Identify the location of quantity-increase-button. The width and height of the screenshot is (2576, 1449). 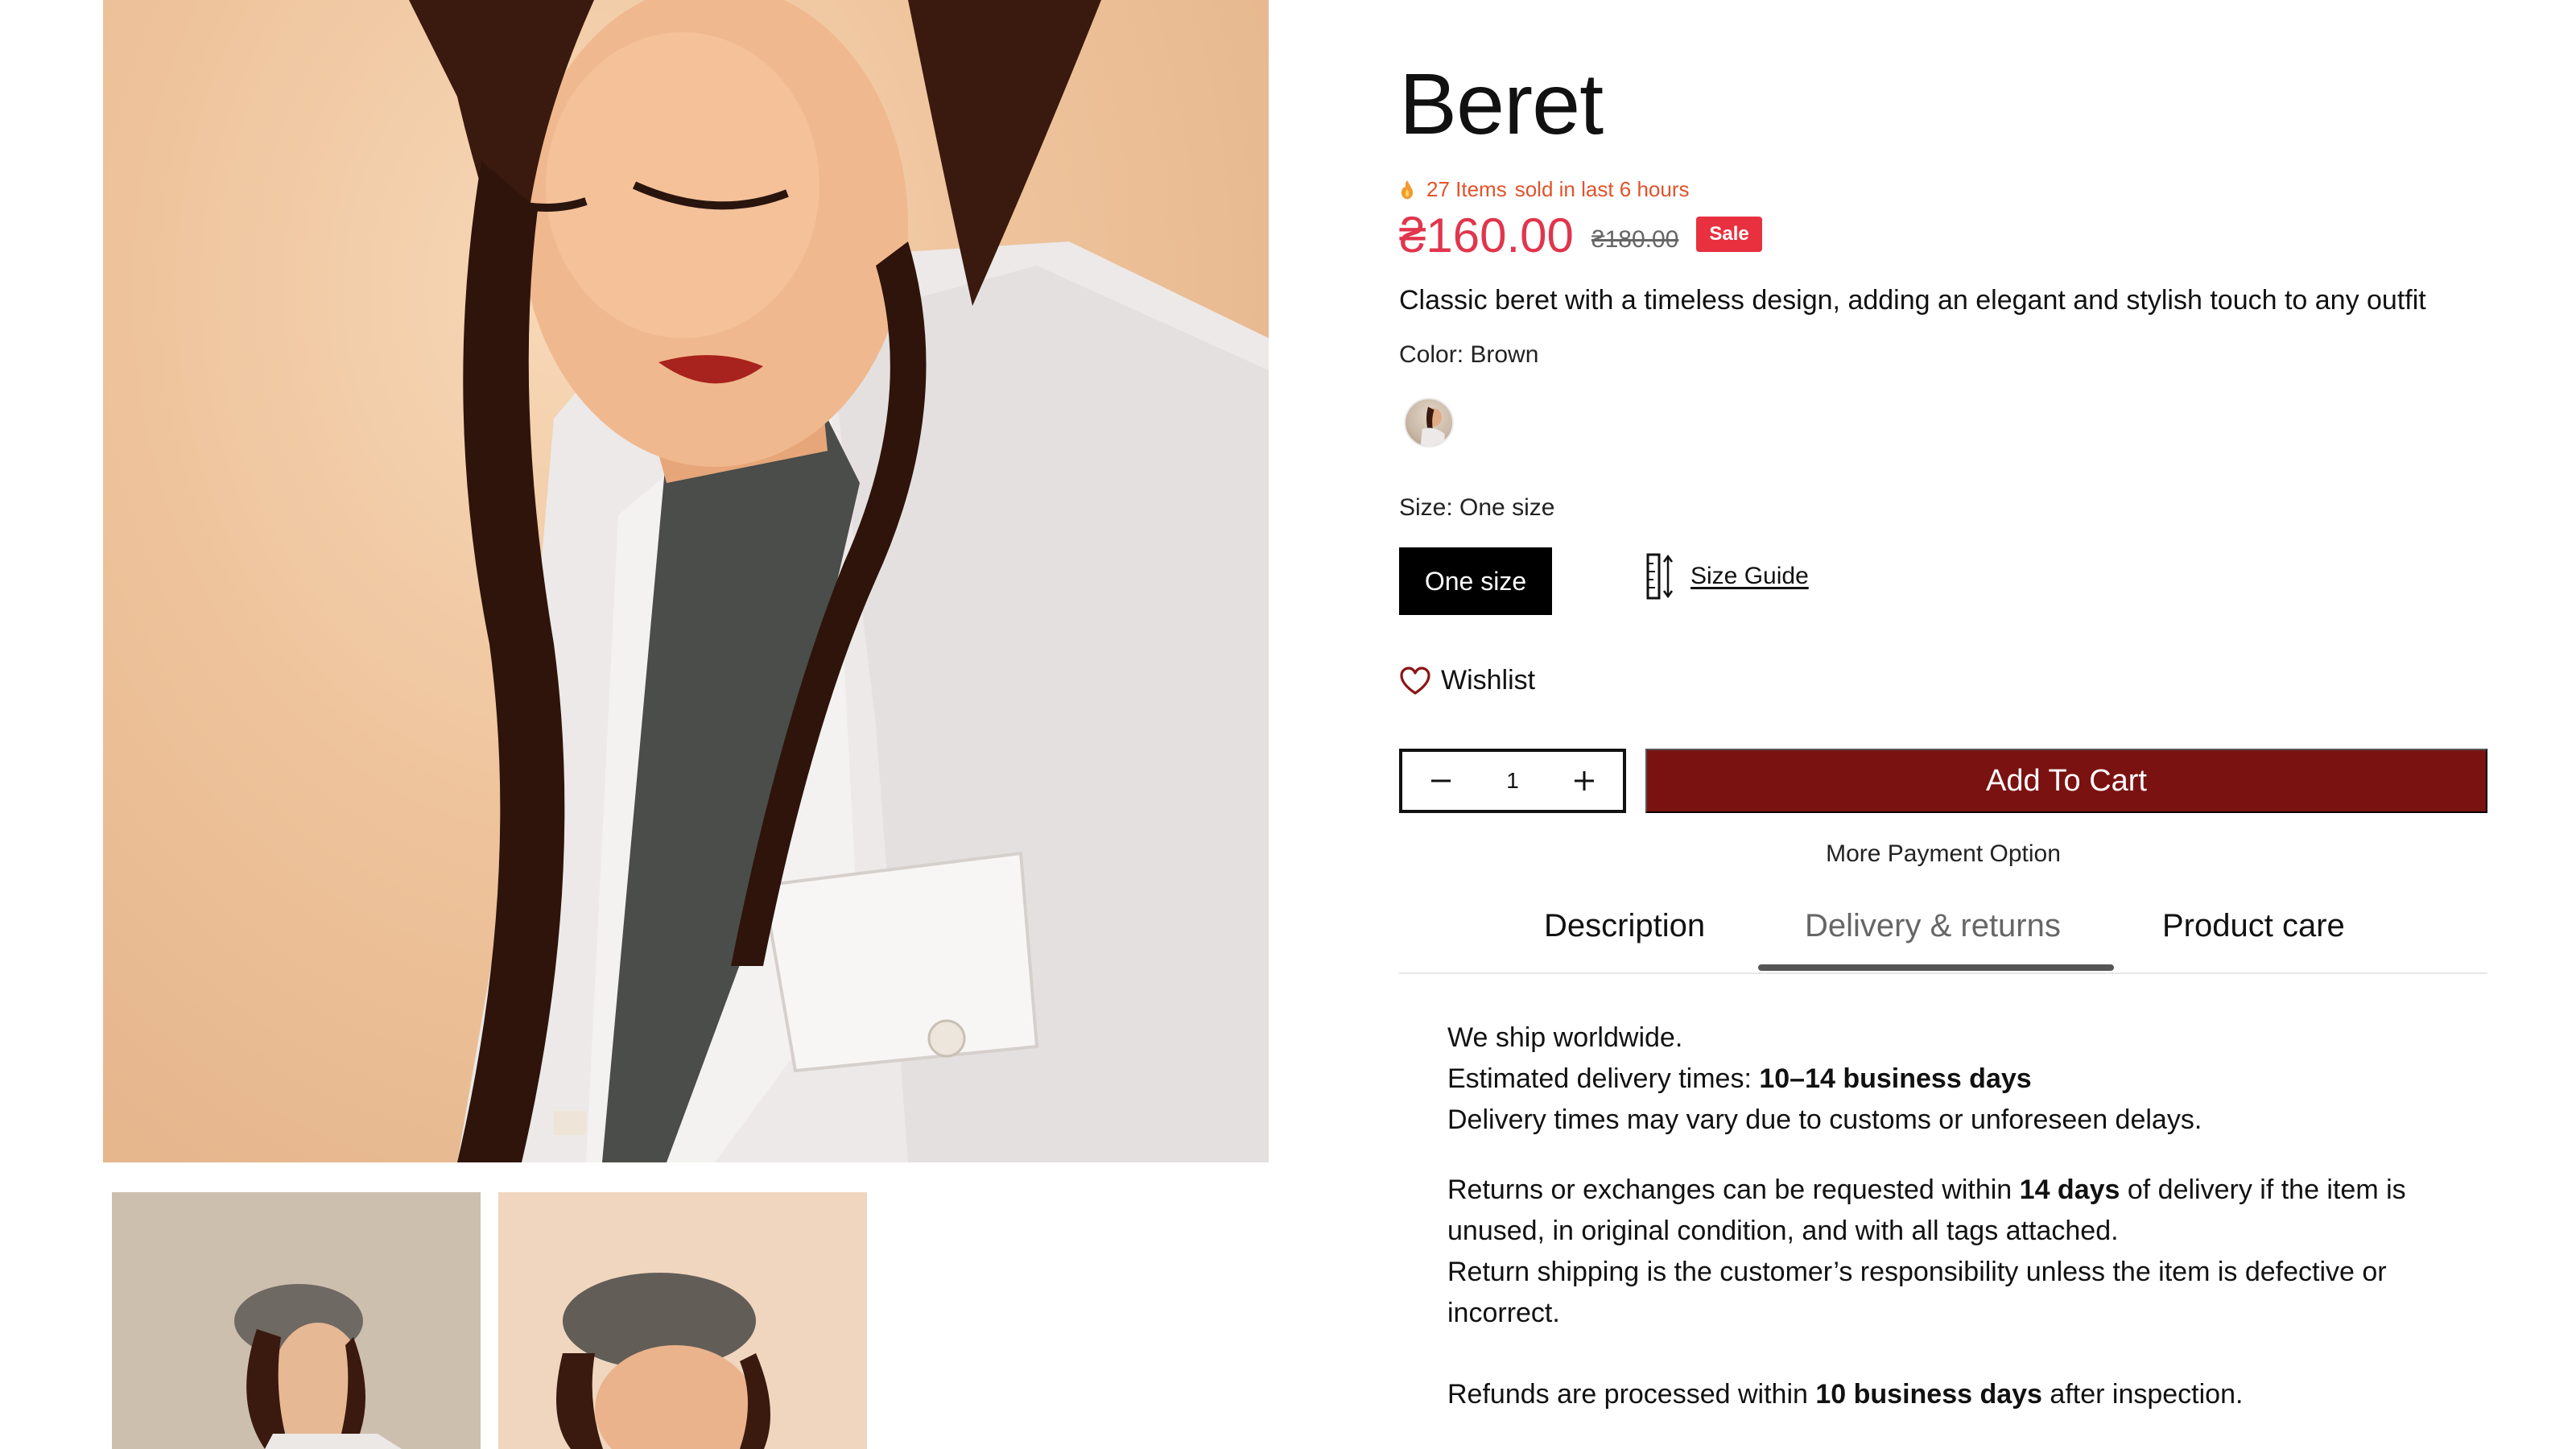
(1584, 780).